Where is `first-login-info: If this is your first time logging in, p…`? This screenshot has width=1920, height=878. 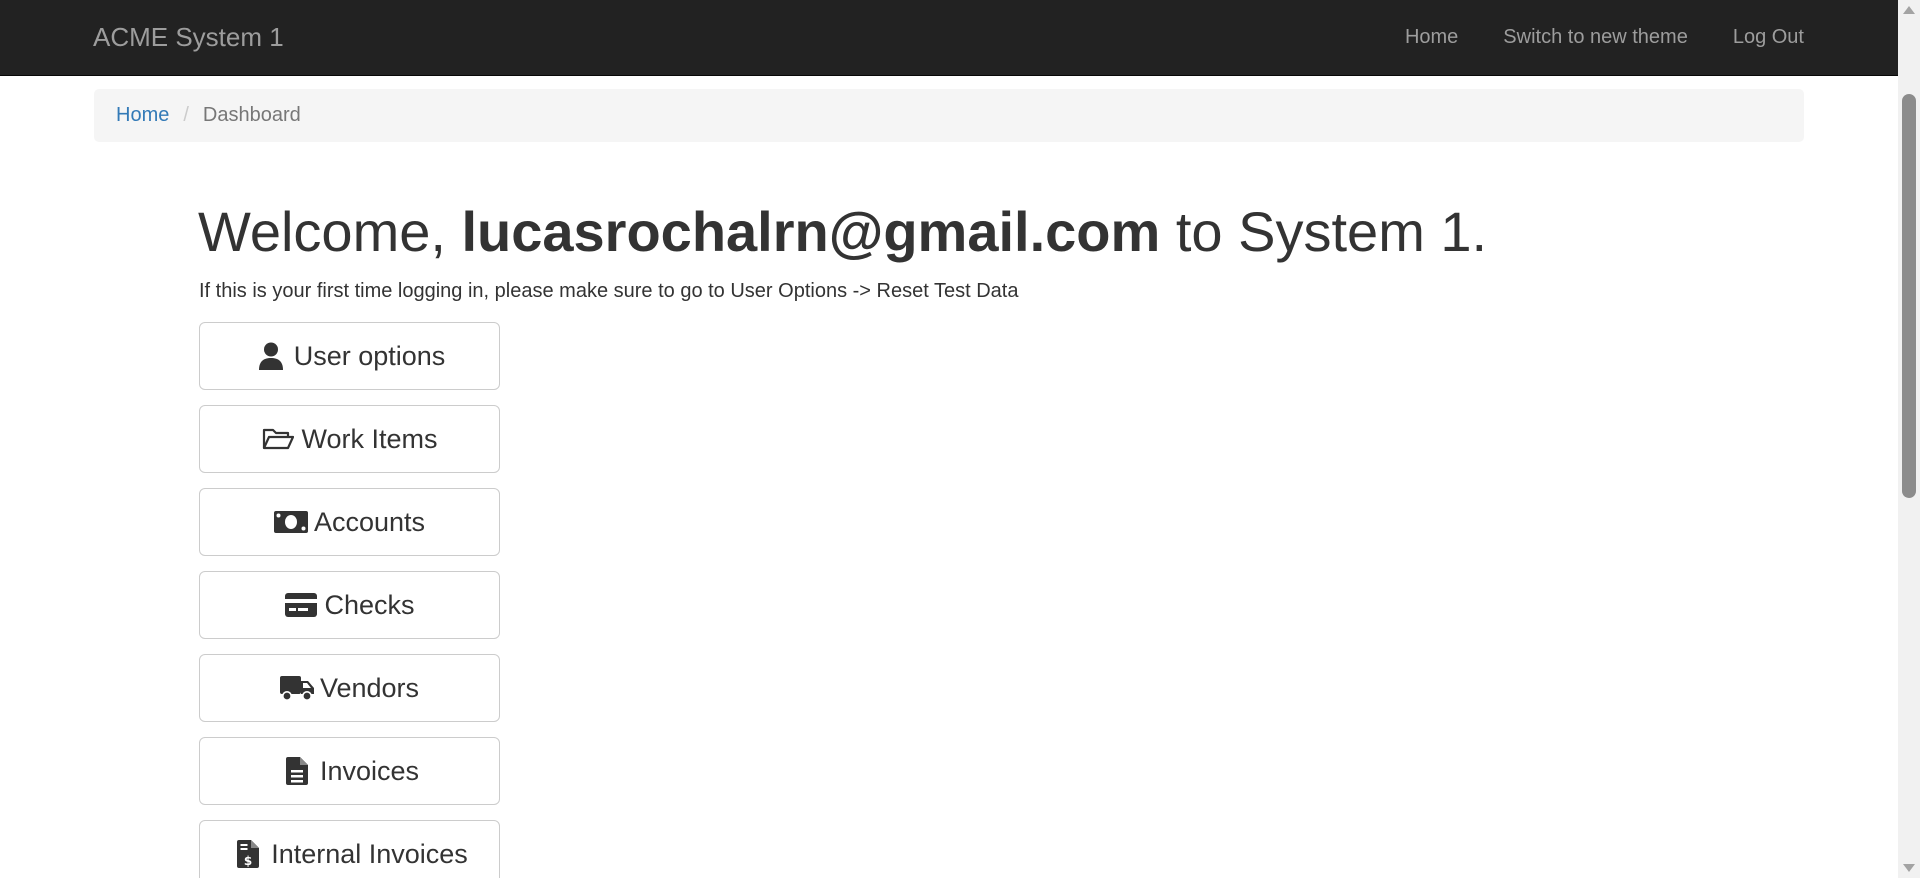 first-login-info: If this is your first time logging in, p… is located at coordinates (609, 291).